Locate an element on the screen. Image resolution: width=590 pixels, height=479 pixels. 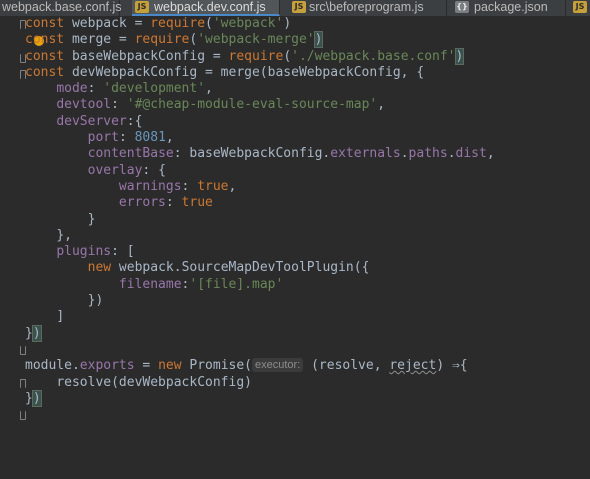
token: new is located at coordinates (170, 366).